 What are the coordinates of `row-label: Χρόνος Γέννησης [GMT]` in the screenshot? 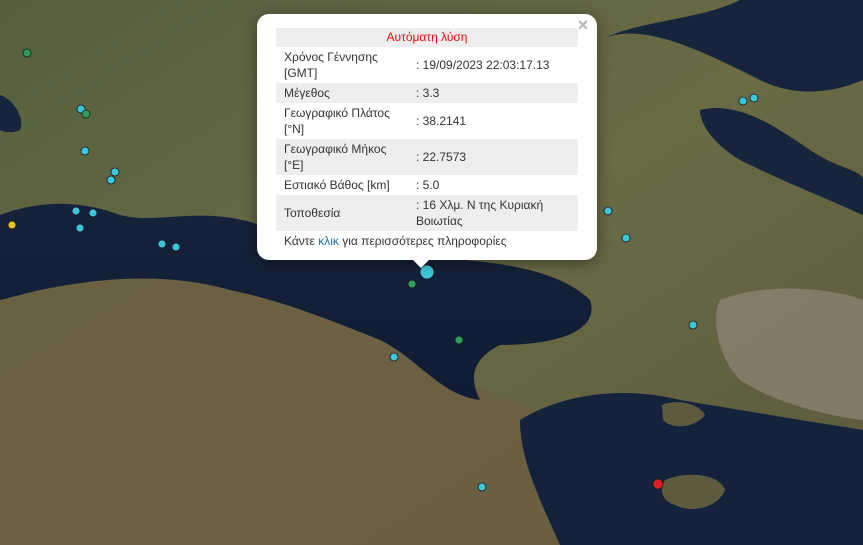 It's located at (331, 65).